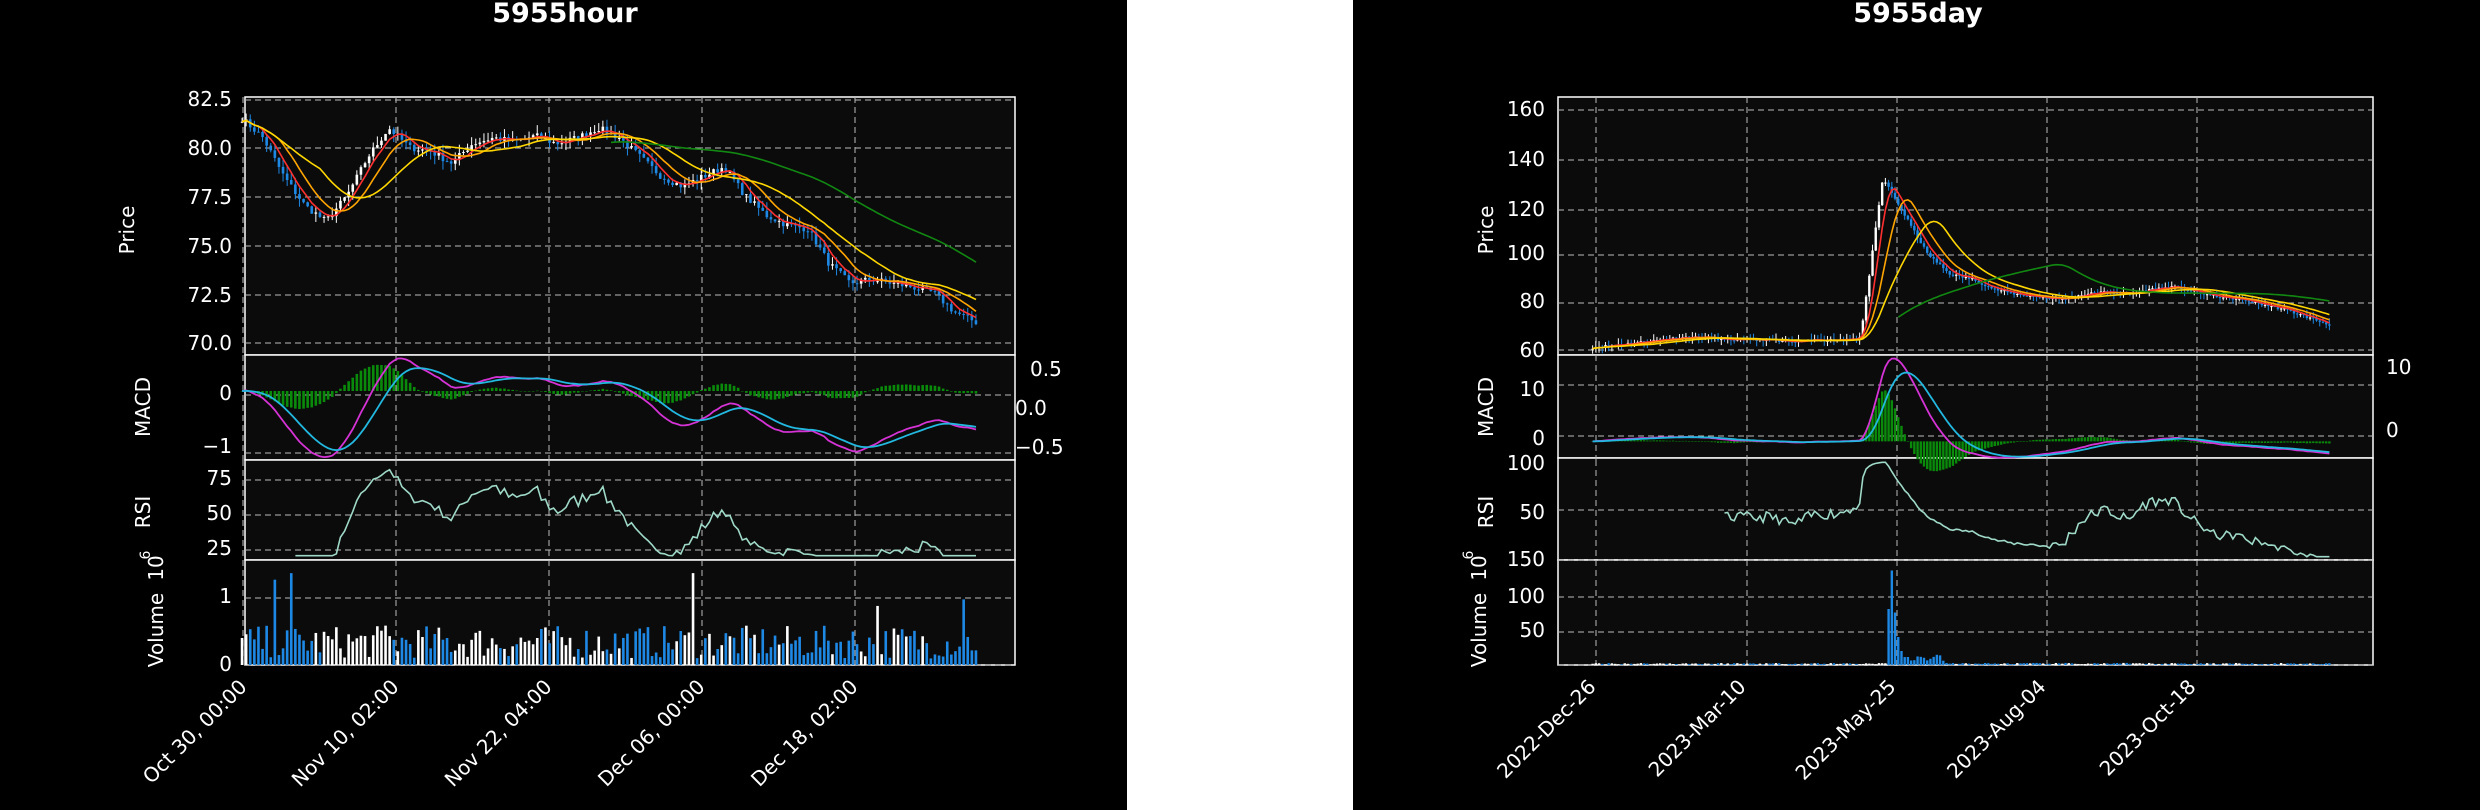 This screenshot has height=810, width=2480. Describe the element at coordinates (345, 733) in the screenshot. I see `x-tick-label: Nov 10, 02:00` at that location.